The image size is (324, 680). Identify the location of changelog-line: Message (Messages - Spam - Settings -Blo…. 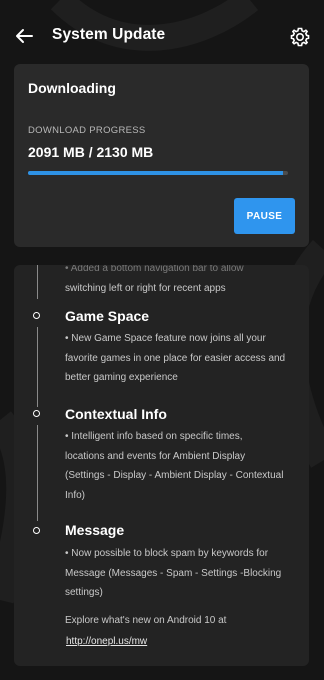
(173, 573).